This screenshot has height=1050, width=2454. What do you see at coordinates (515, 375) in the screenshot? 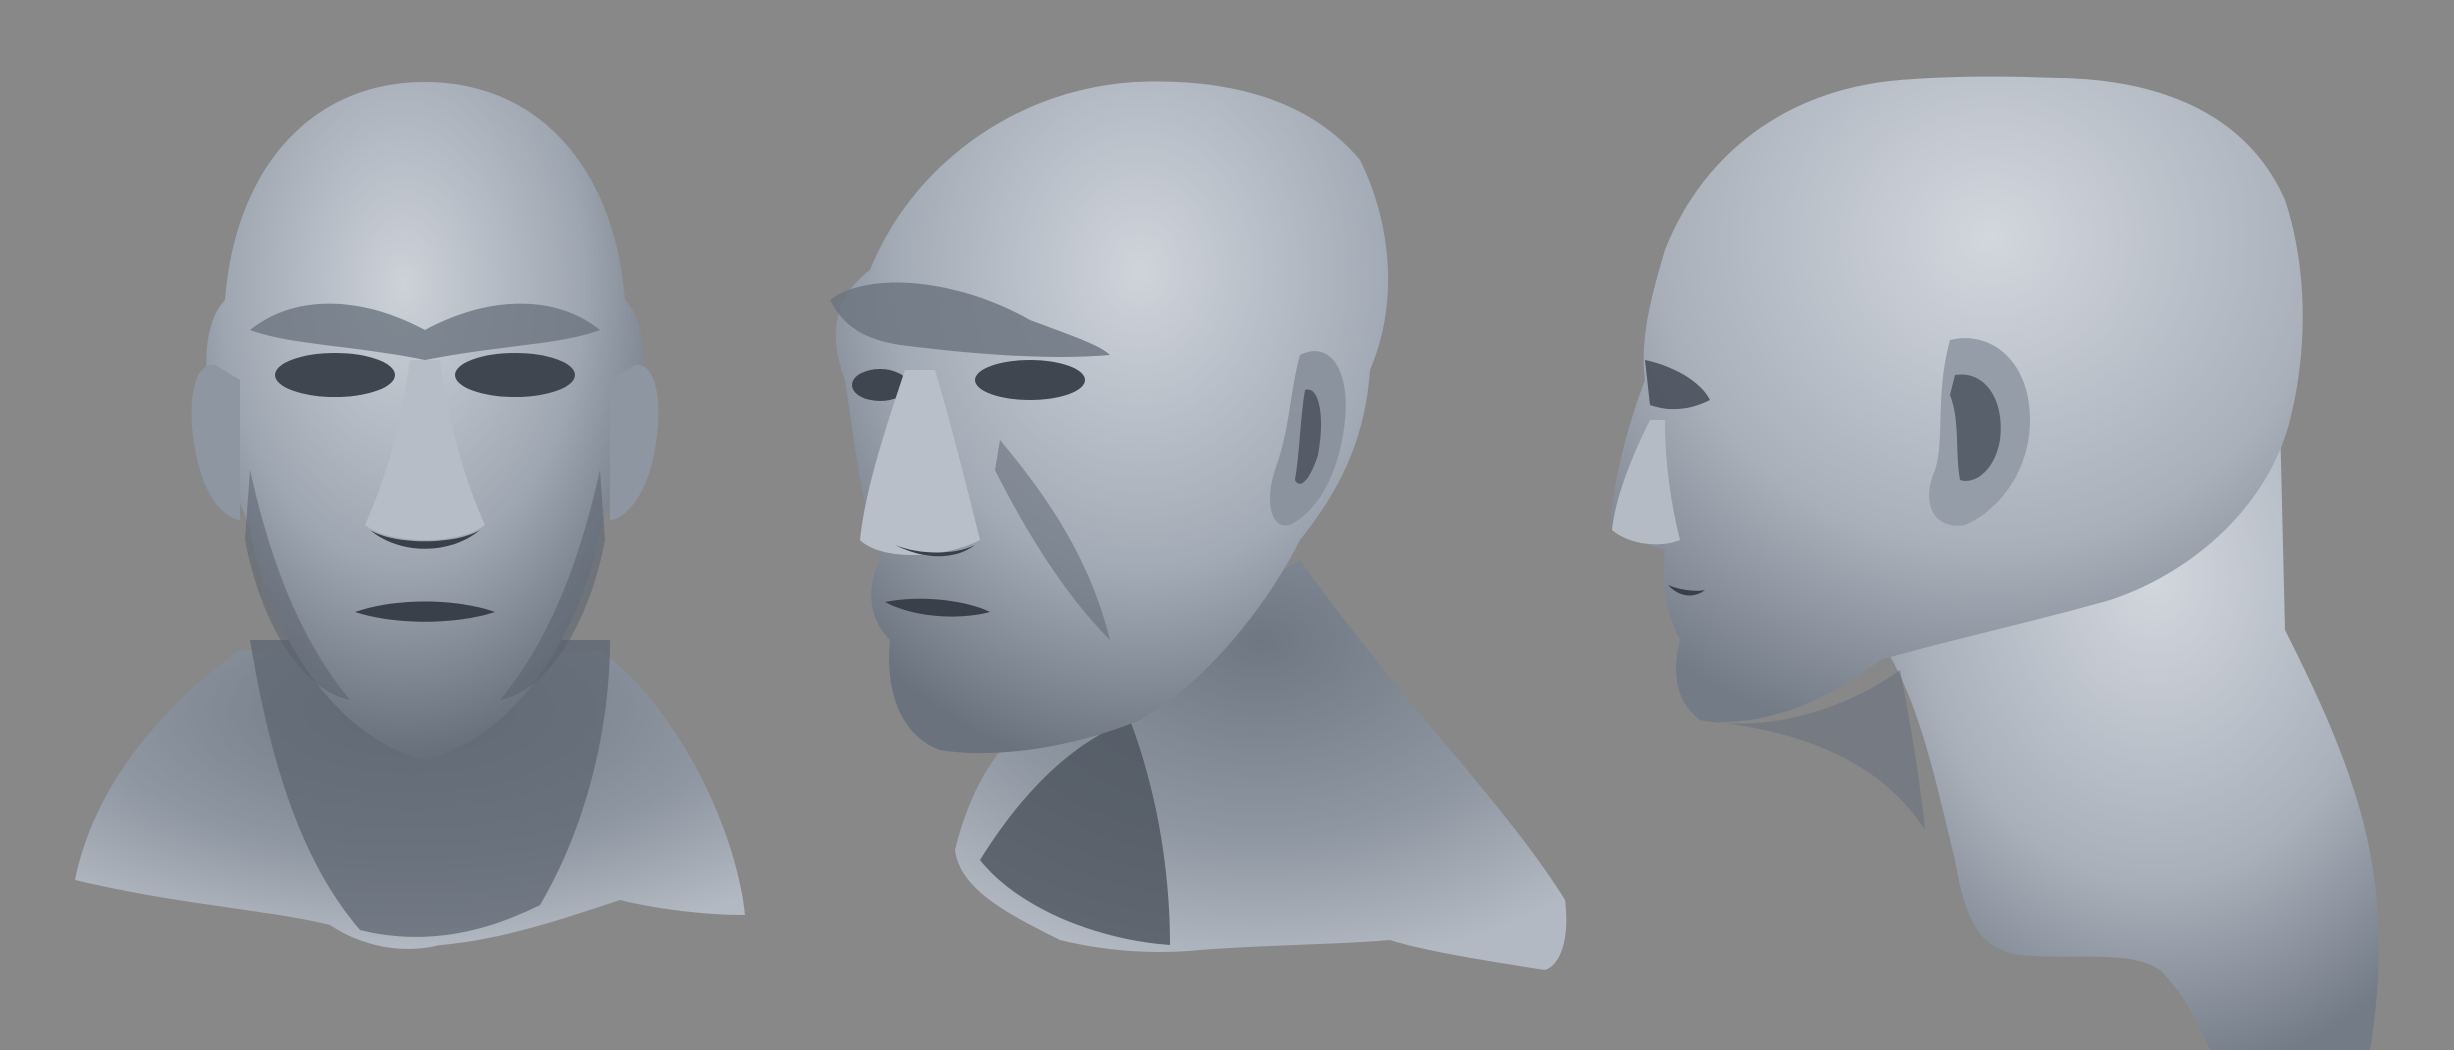
I see `front-eye-right` at bounding box center [515, 375].